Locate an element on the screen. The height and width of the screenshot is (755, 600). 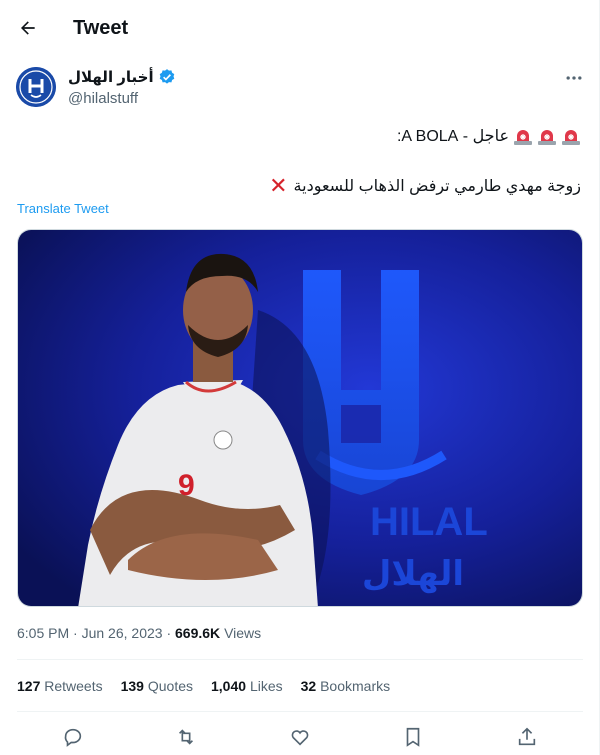
like-button is located at coordinates (300, 737).